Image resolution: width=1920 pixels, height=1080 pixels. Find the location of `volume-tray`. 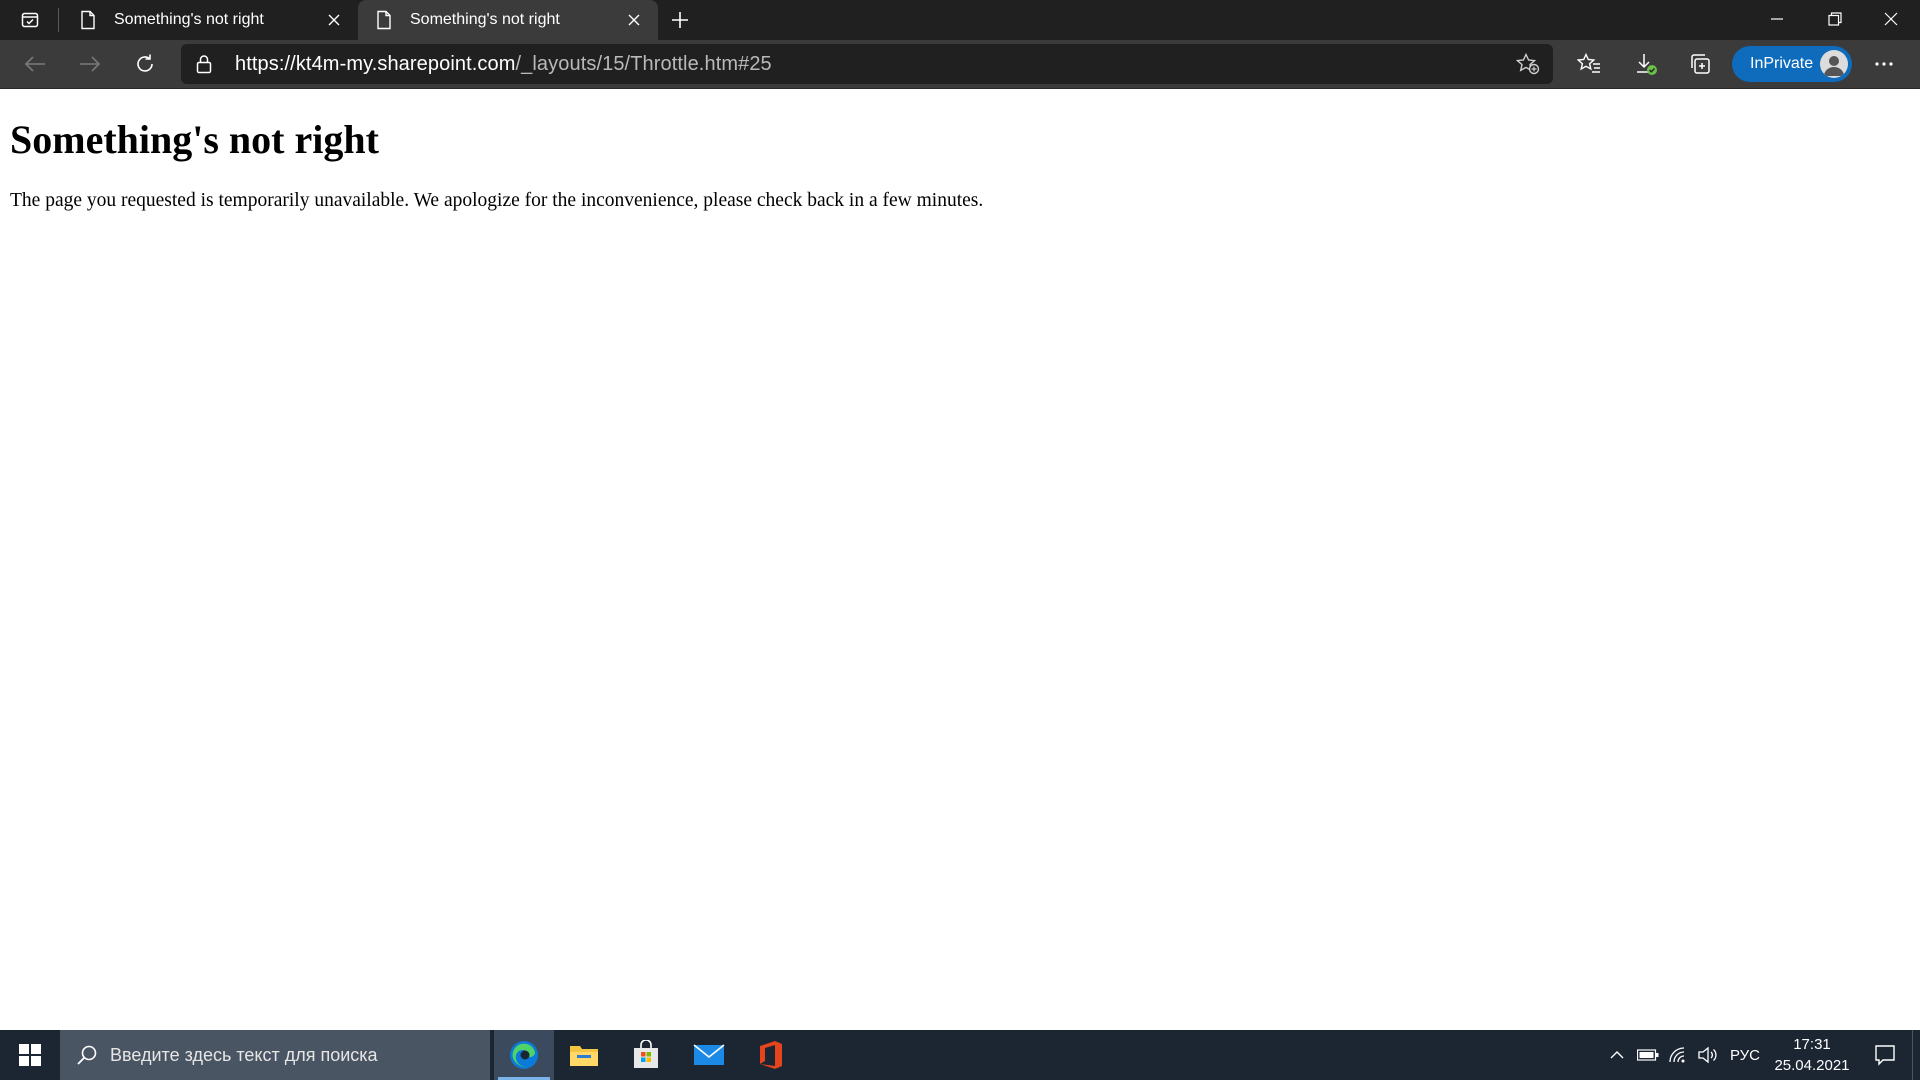

volume-tray is located at coordinates (1708, 1055).